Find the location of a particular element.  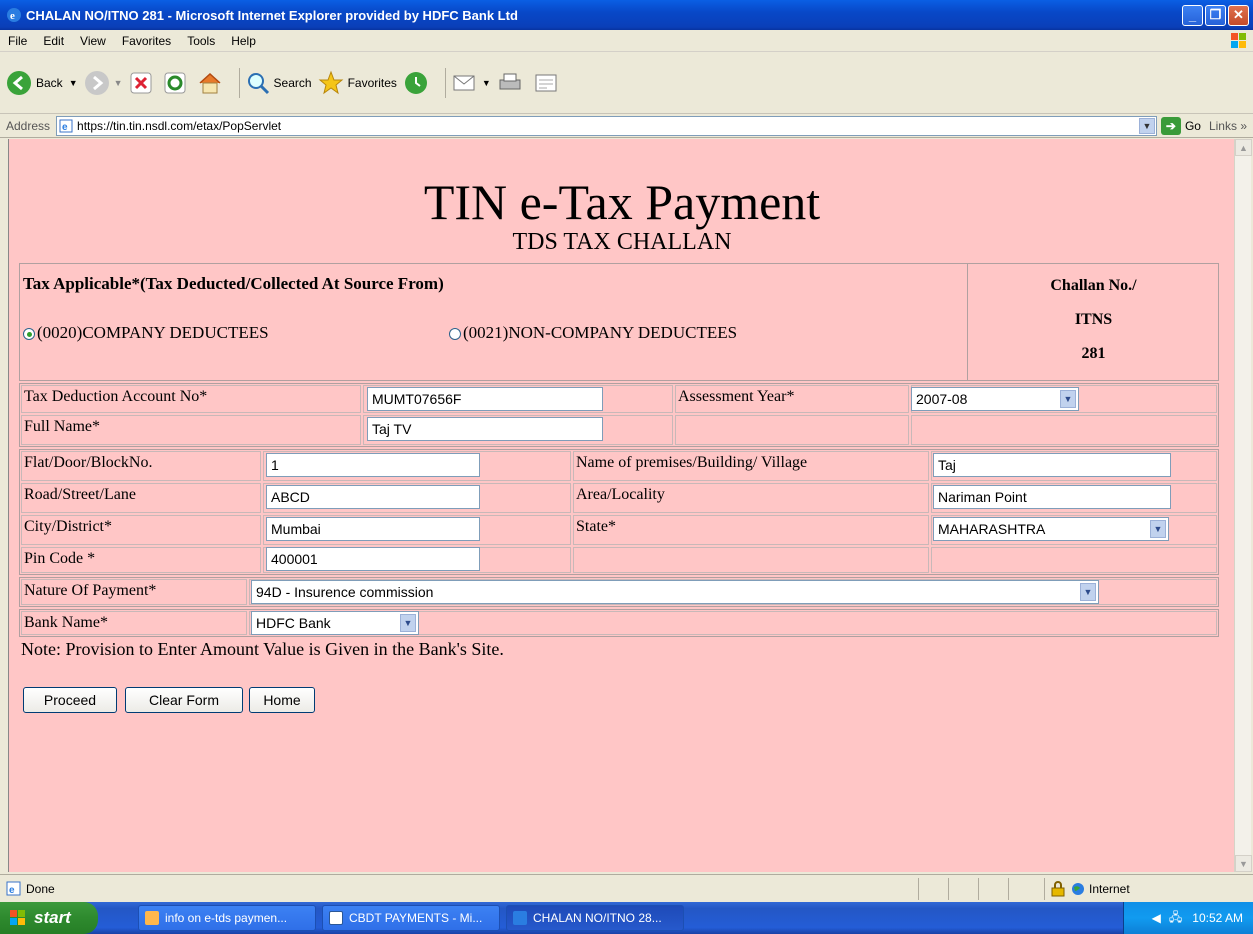

pin-input: 400001 is located at coordinates (373, 559).